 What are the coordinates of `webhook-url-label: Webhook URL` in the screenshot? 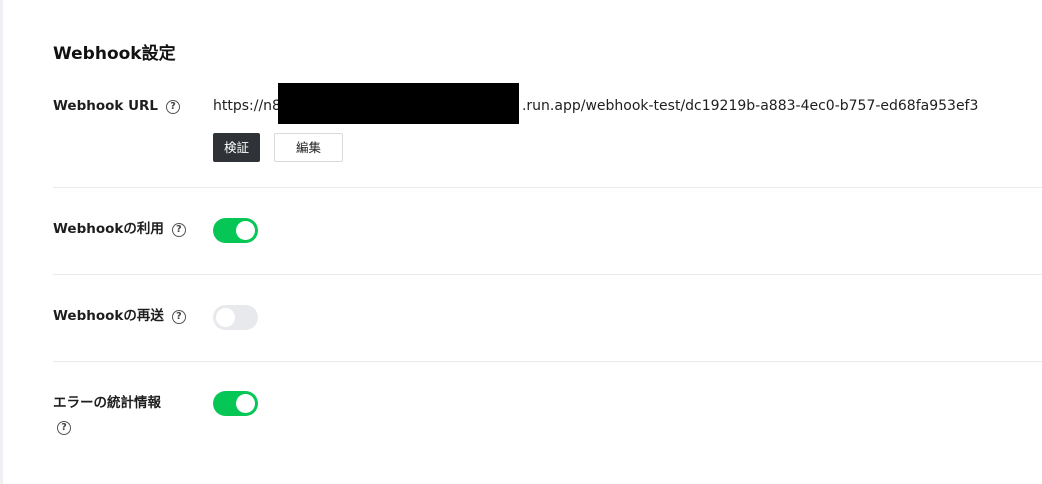 It's located at (106, 106).